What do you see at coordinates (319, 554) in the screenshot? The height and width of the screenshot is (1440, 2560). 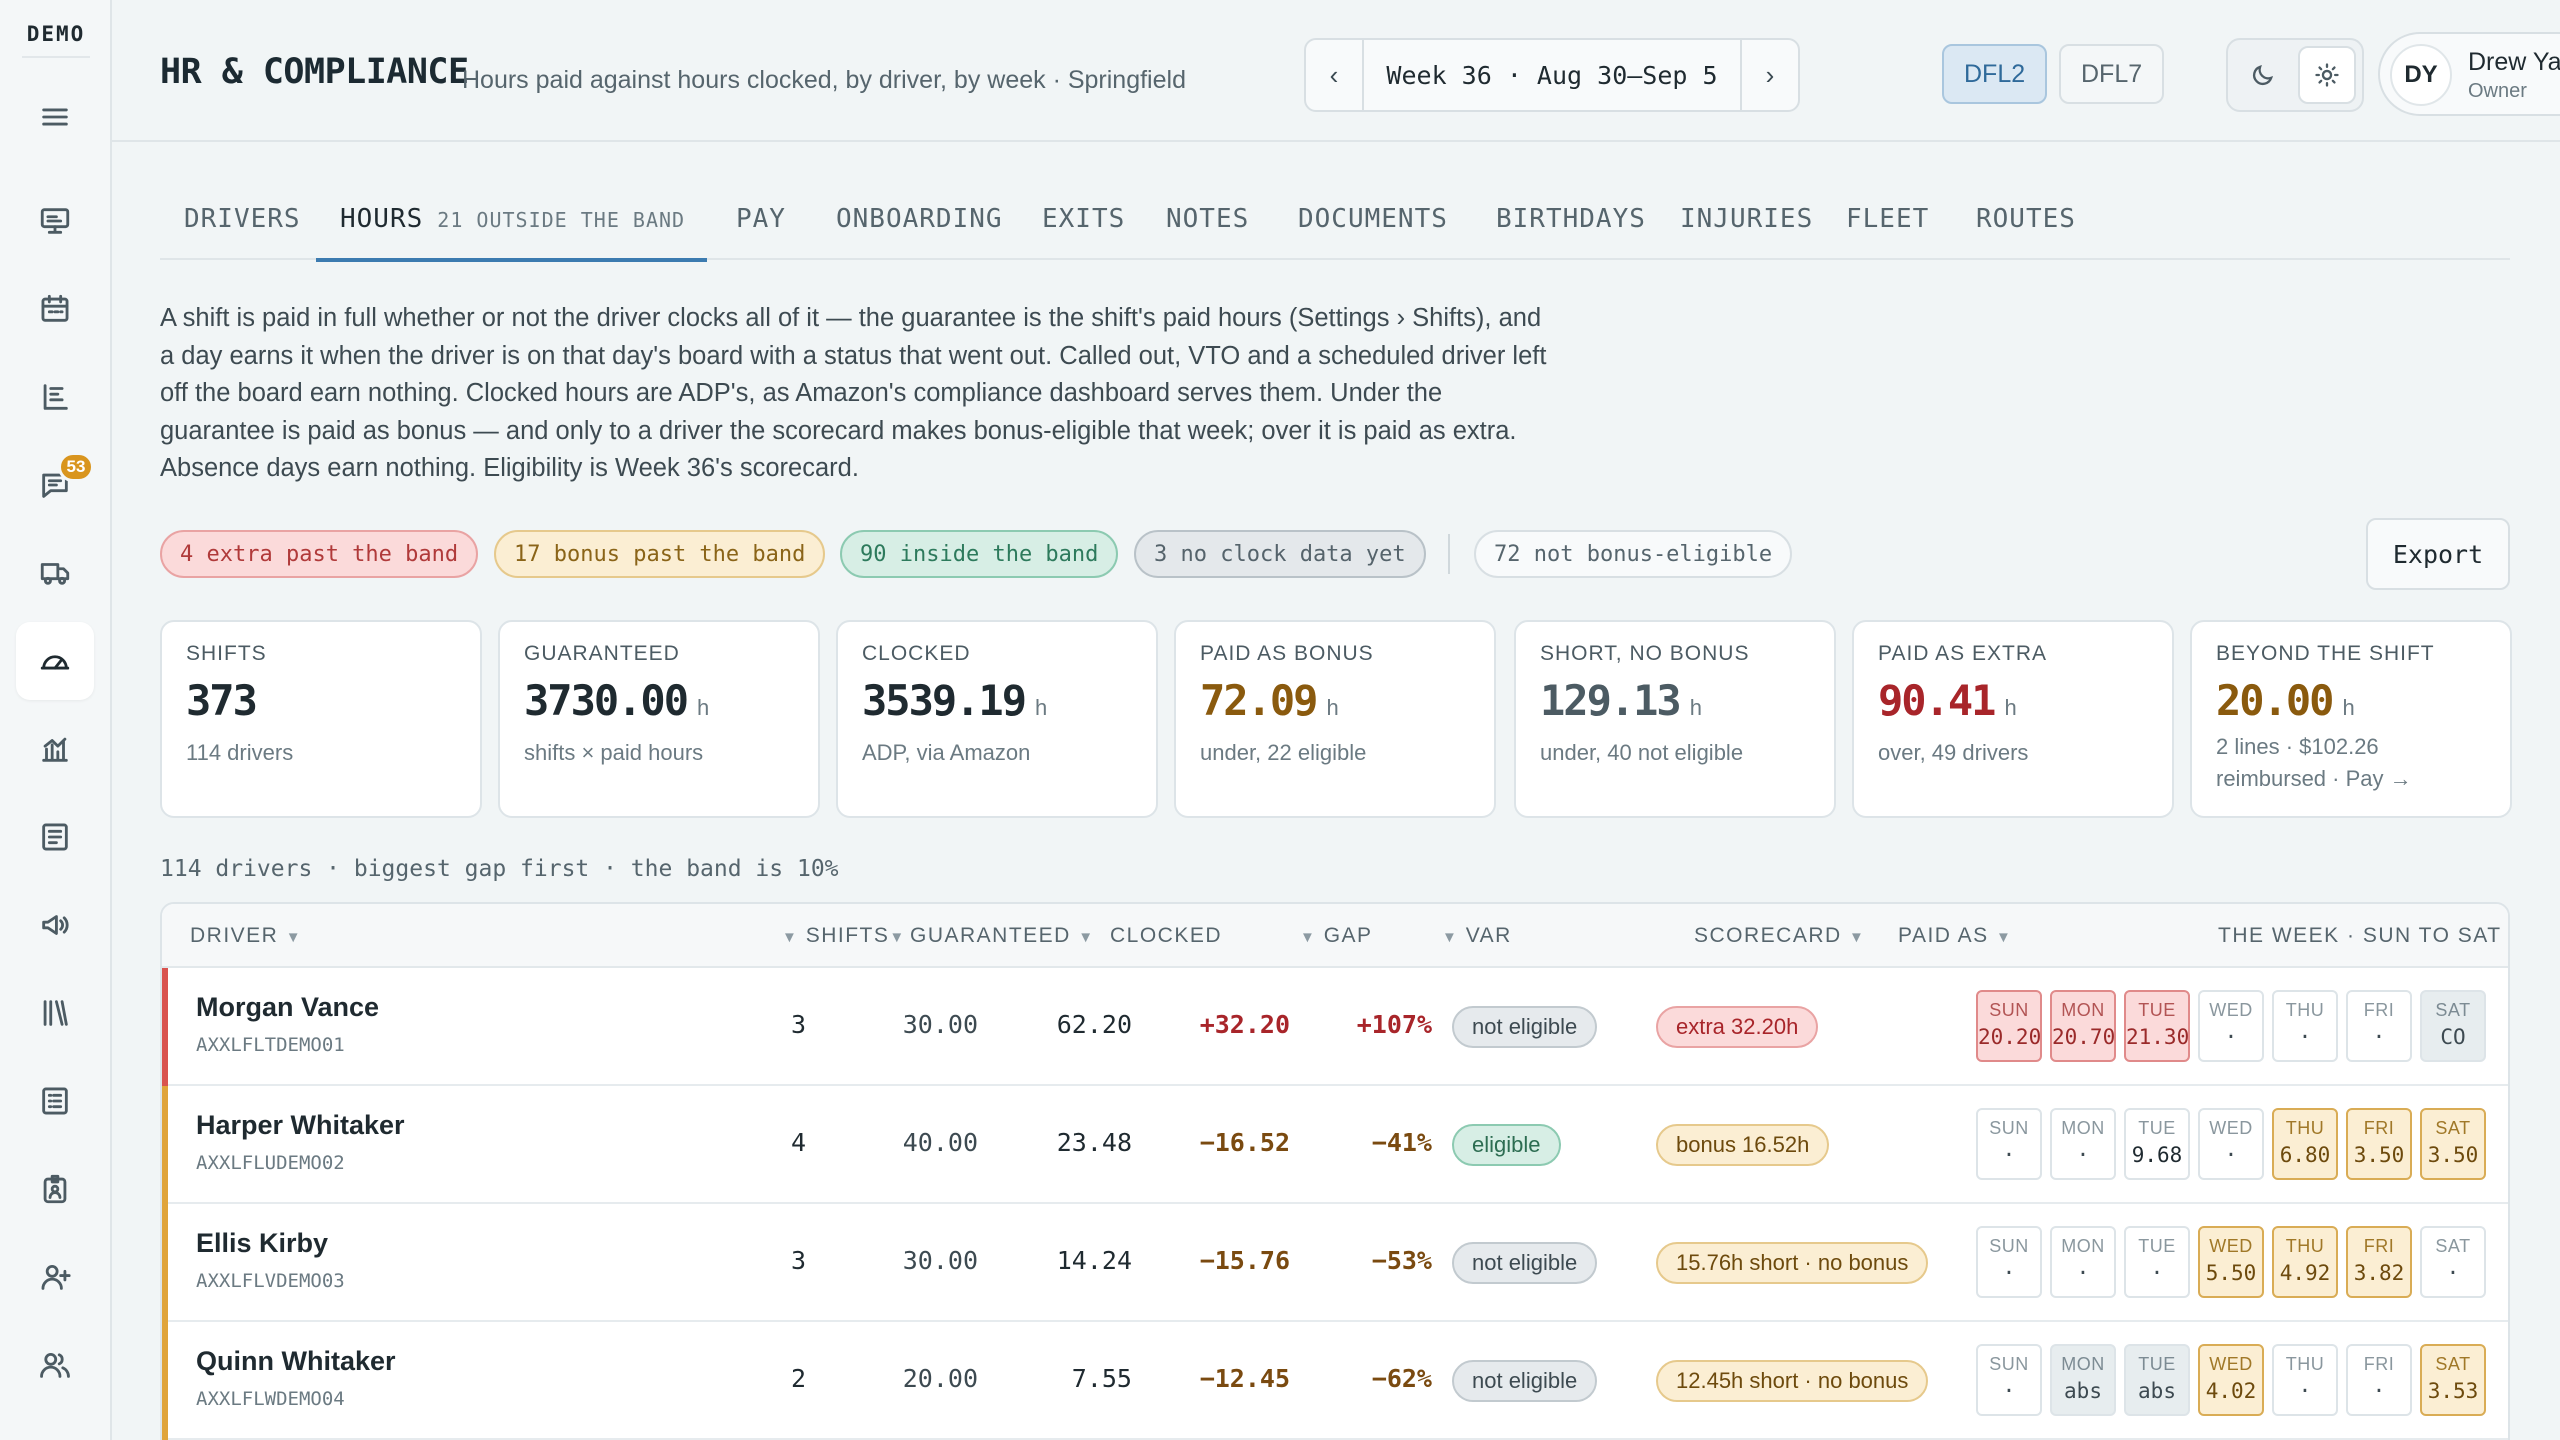 I see `filter-extra-chip: 4 extra past the band` at bounding box center [319, 554].